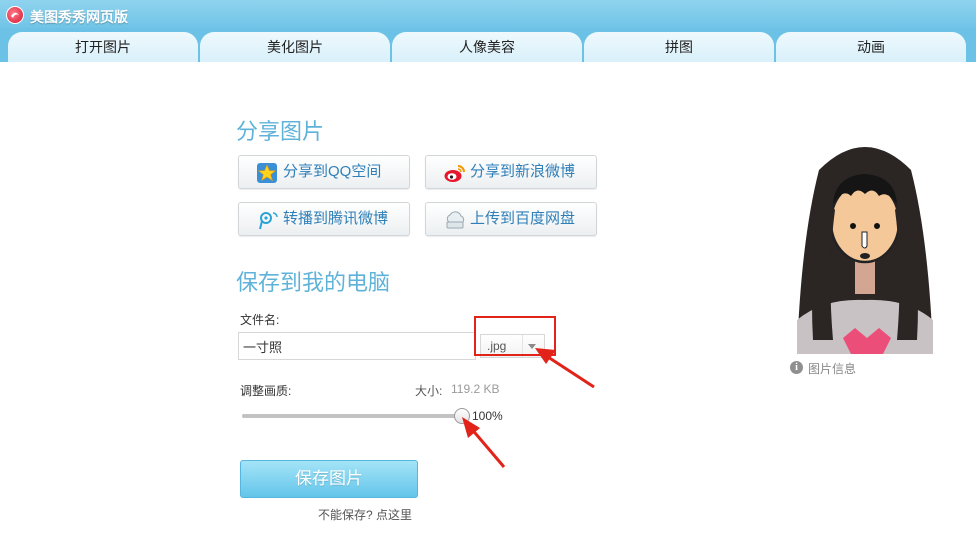  What do you see at coordinates (357, 346) in the screenshot?
I see `filename-input` at bounding box center [357, 346].